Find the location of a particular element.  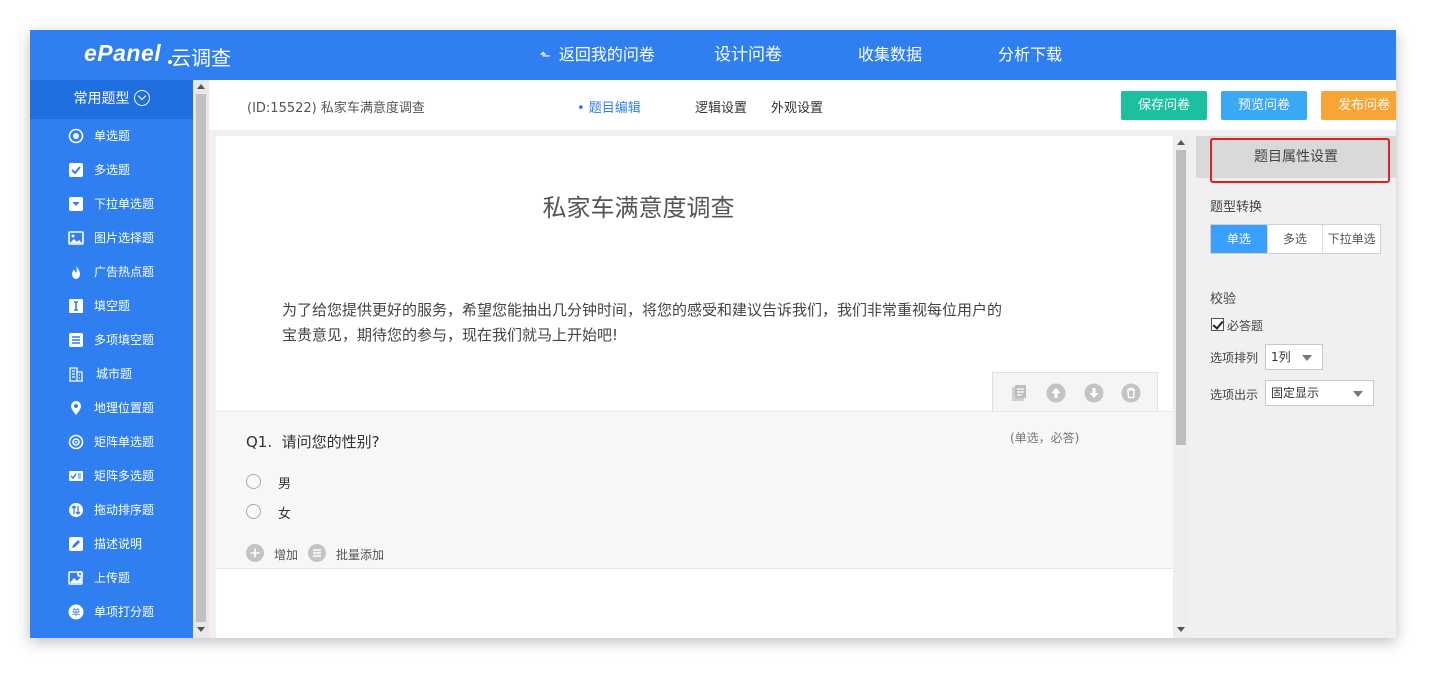

type-switch-segmented: 单选 多选 下拉单选 is located at coordinates (1295, 239).